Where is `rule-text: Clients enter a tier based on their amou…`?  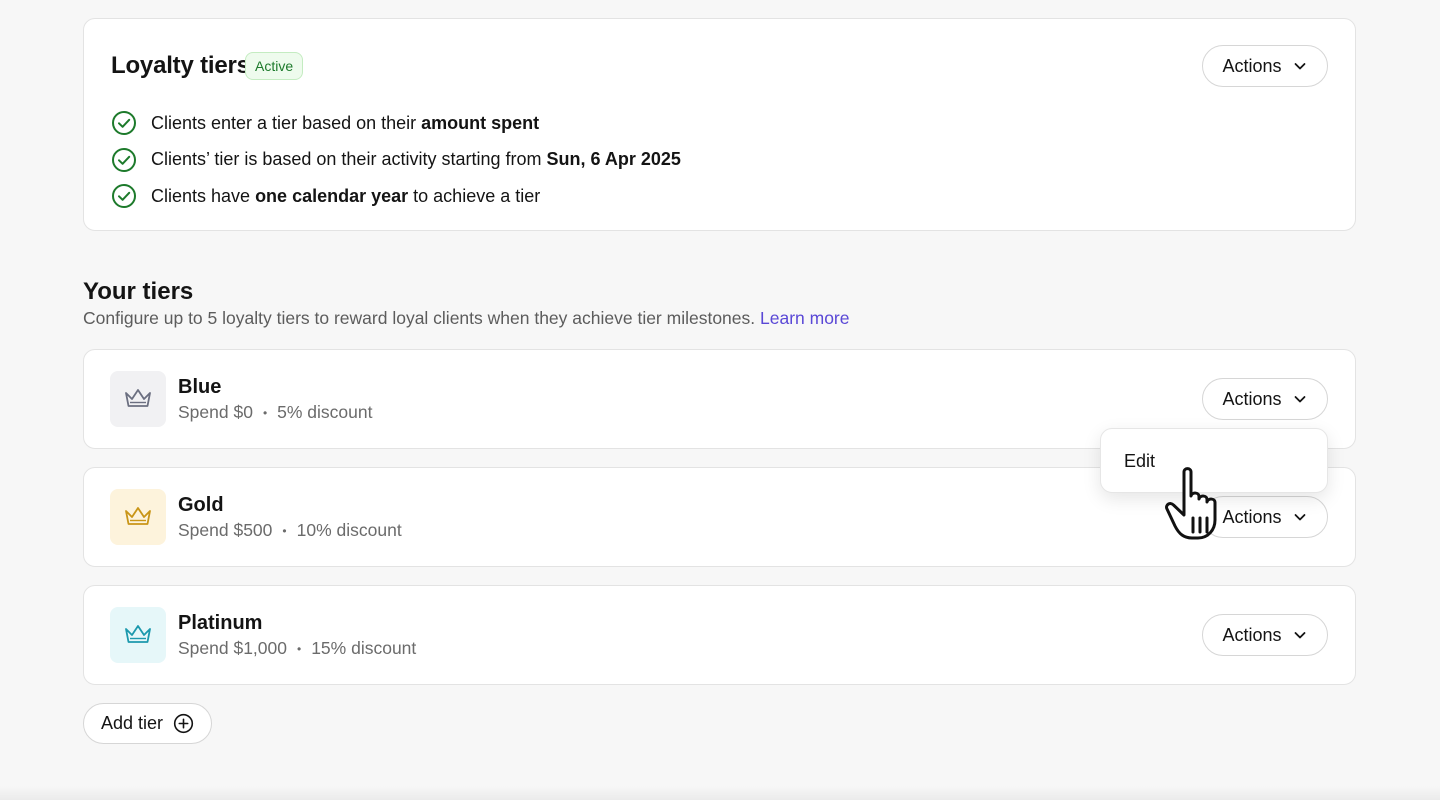
rule-text: Clients enter a tier based on their amou… is located at coordinates (345, 122).